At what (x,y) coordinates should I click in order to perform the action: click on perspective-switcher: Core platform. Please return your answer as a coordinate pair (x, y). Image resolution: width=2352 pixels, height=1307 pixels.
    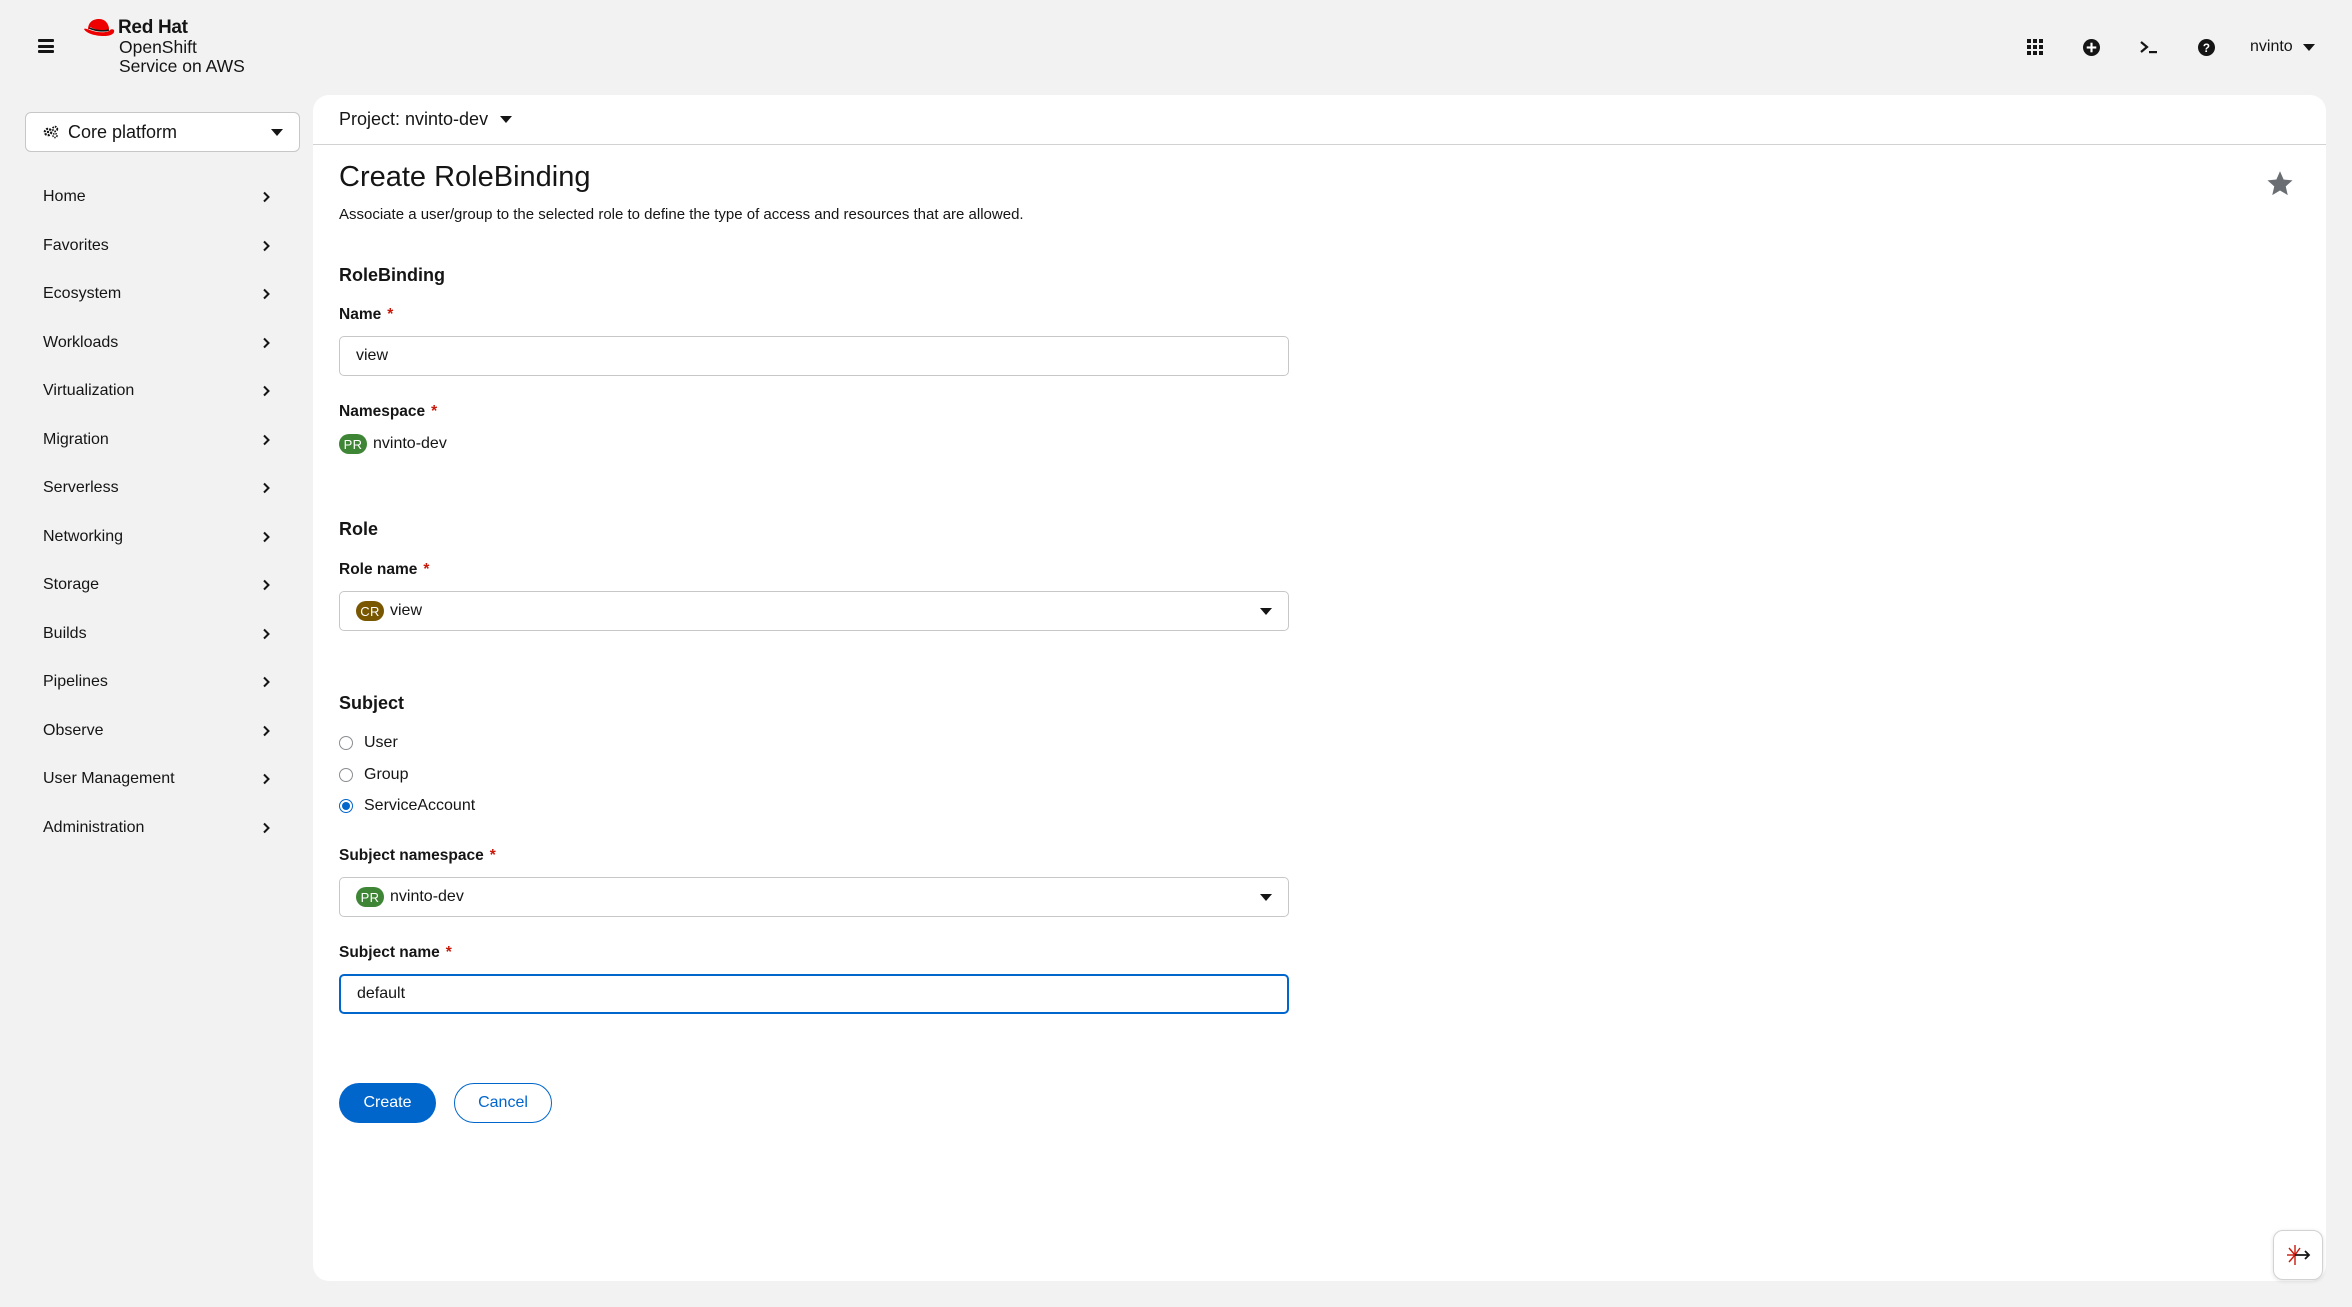
    Looking at the image, I should click on (162, 132).